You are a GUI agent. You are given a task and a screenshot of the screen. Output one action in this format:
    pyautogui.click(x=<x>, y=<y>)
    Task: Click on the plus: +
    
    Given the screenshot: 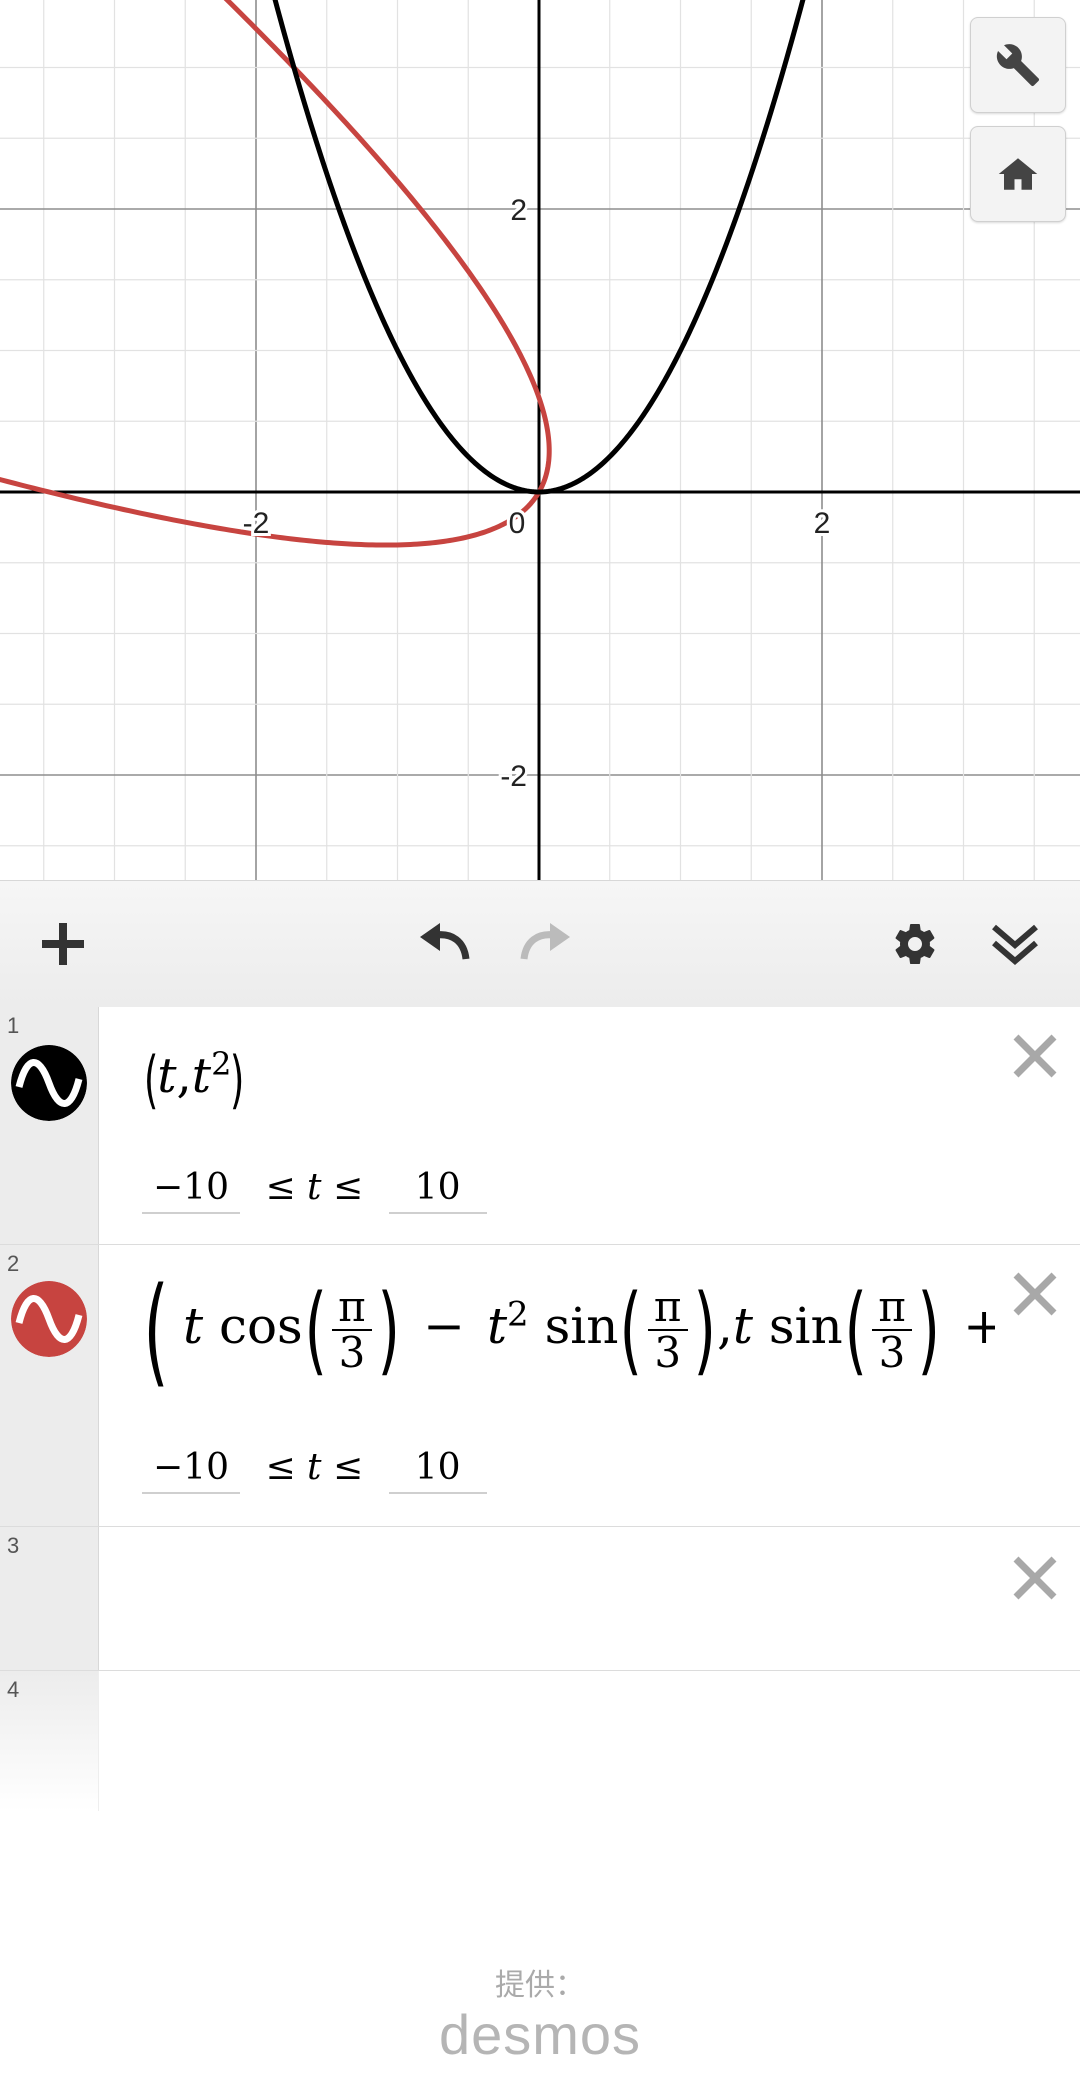 What is the action you would take?
    pyautogui.click(x=979, y=1326)
    